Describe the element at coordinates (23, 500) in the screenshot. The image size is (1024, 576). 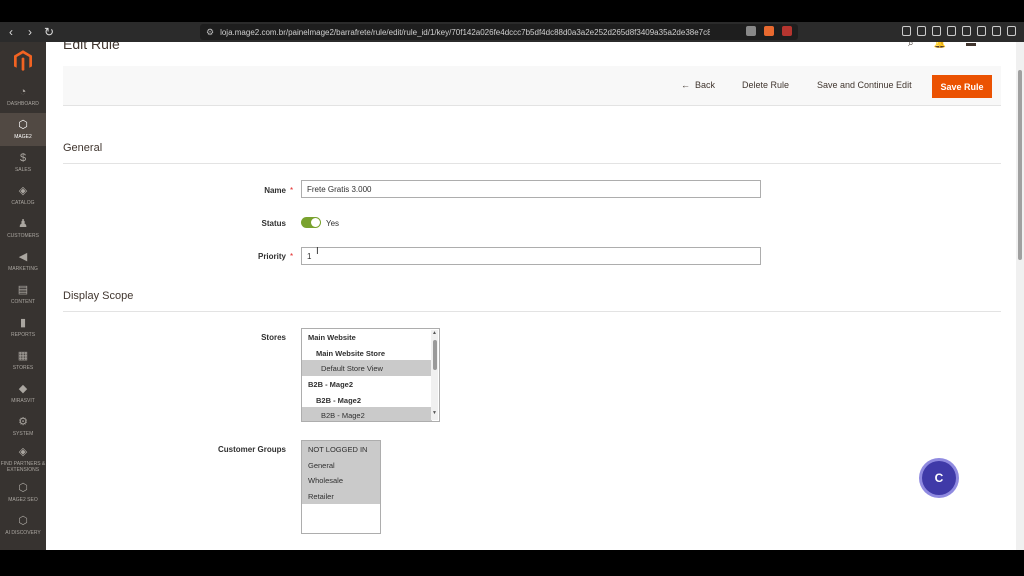
I see `sidebar-item-label: MAGE2 SEO` at that location.